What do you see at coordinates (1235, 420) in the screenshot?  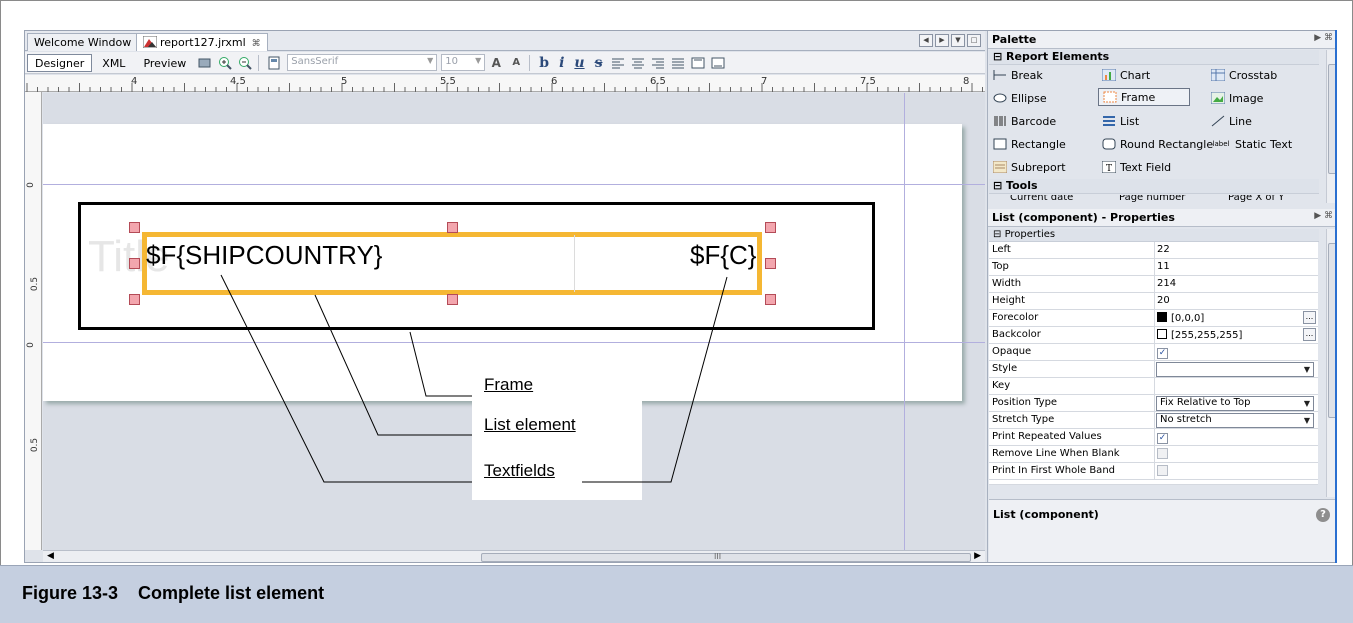 I see `stretch-type-select: No stretch ▼` at bounding box center [1235, 420].